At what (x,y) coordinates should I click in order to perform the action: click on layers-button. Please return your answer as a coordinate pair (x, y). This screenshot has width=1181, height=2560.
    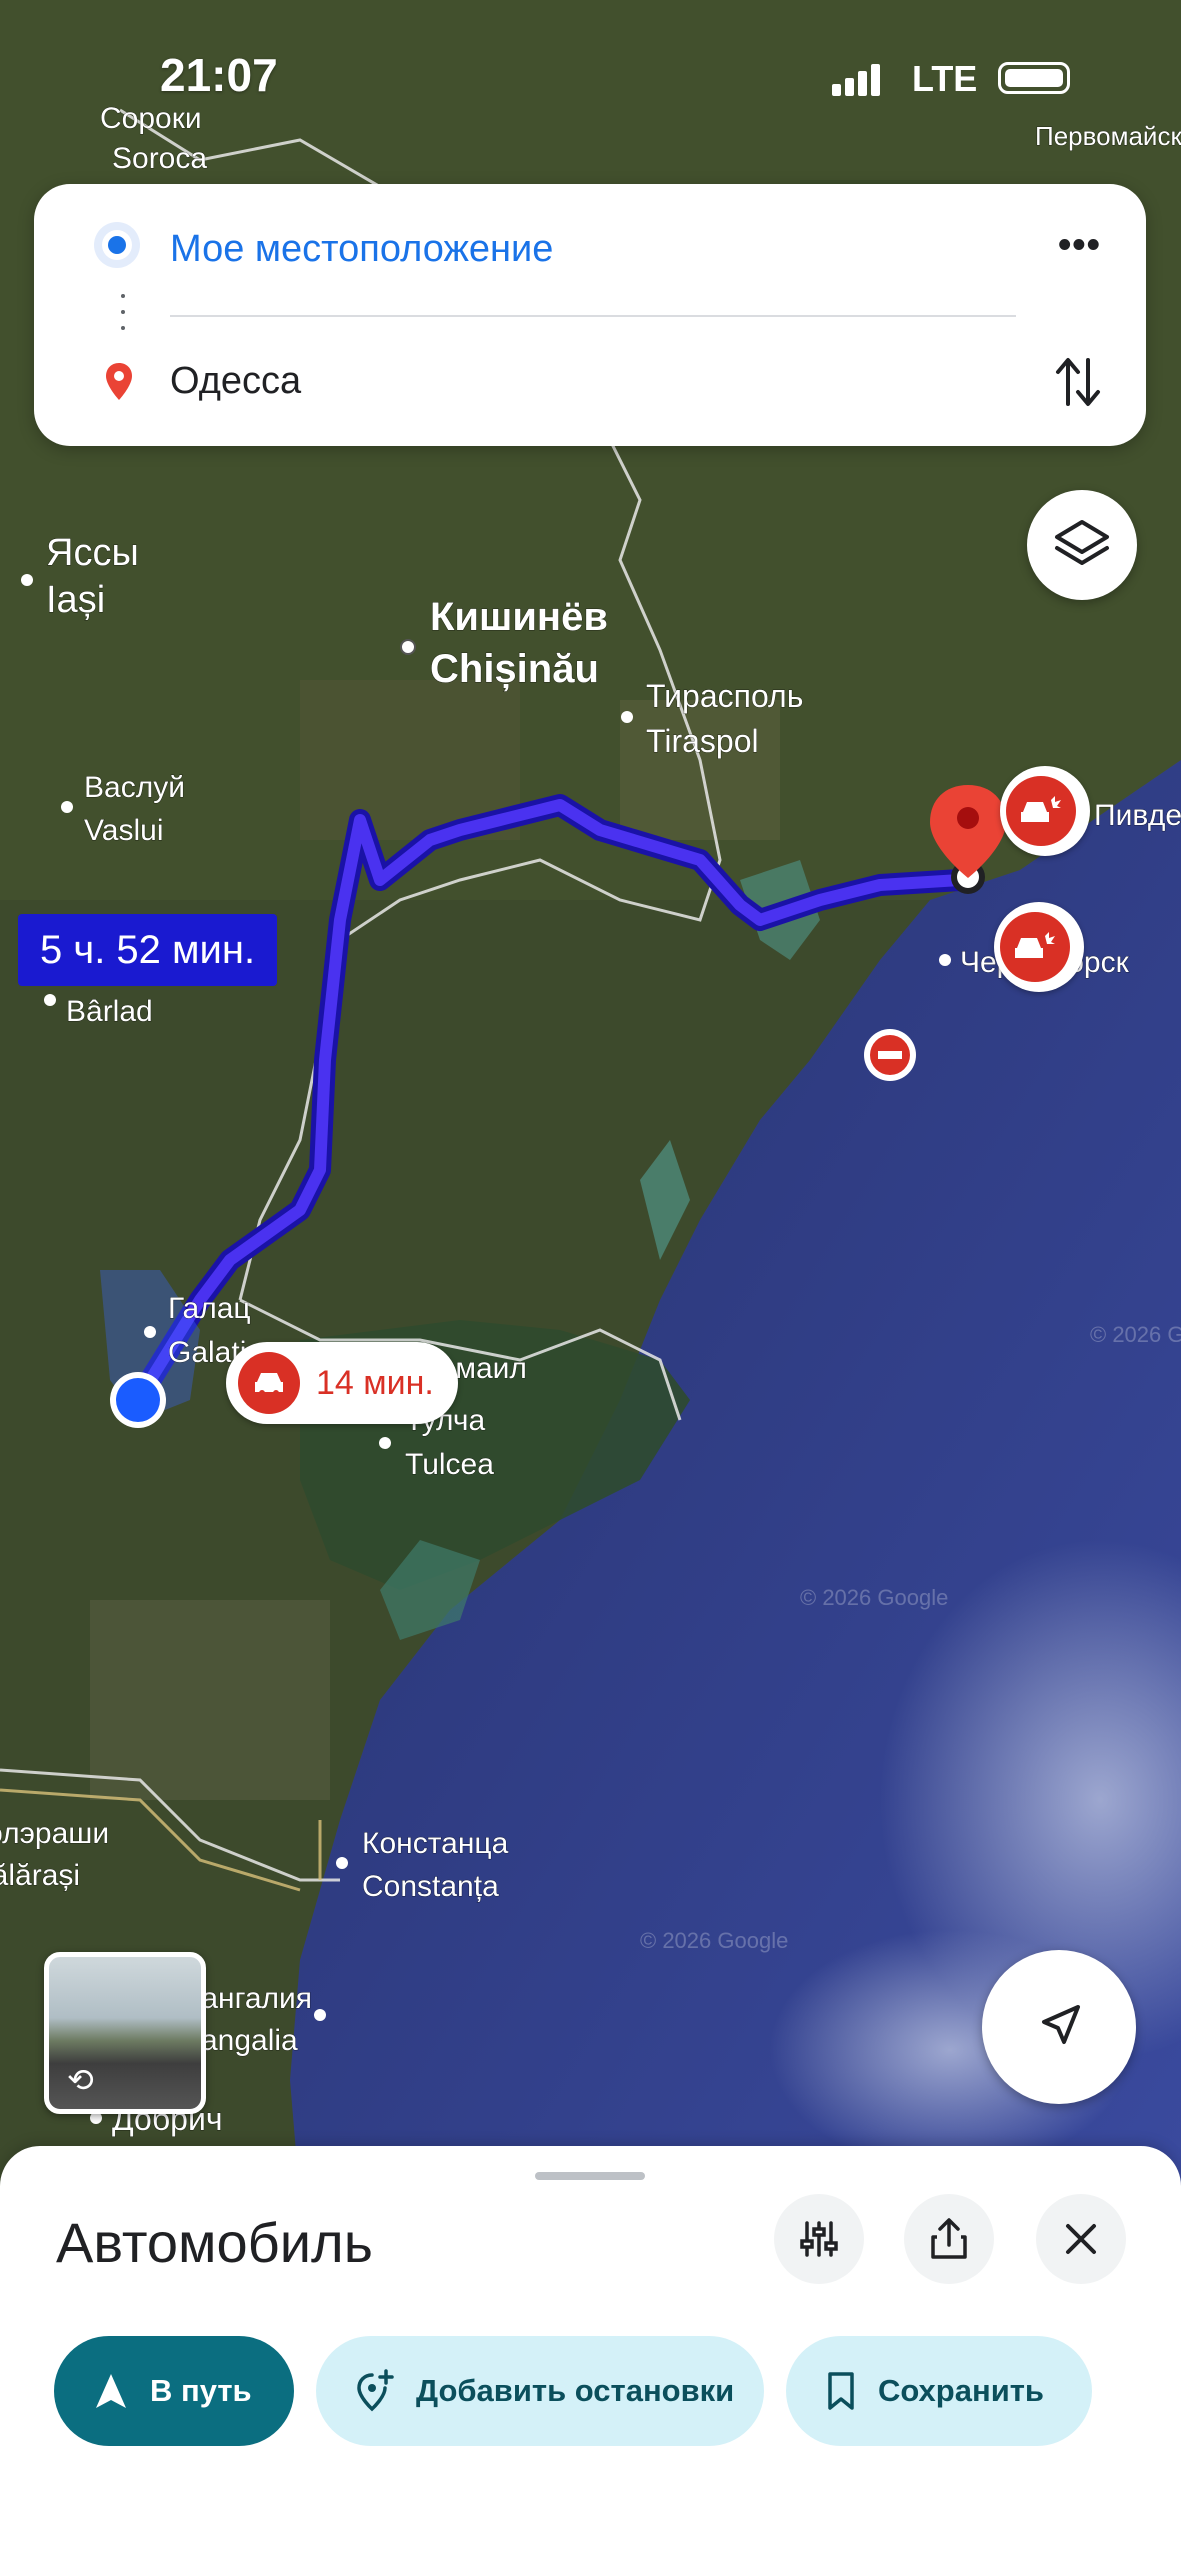
    Looking at the image, I should click on (1082, 545).